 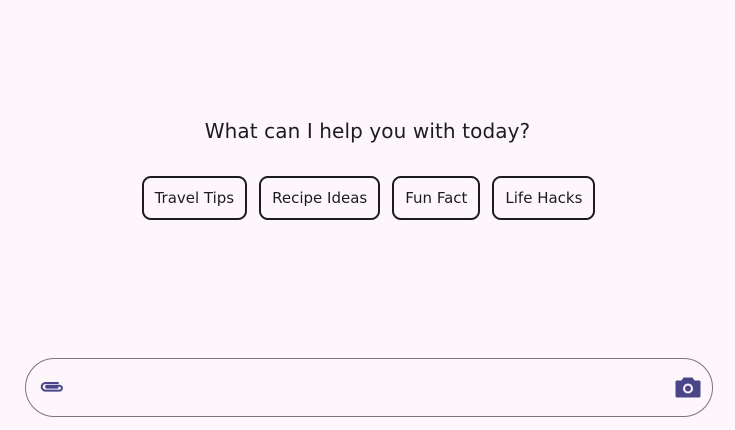 I want to click on message-composer, so click(x=369, y=387).